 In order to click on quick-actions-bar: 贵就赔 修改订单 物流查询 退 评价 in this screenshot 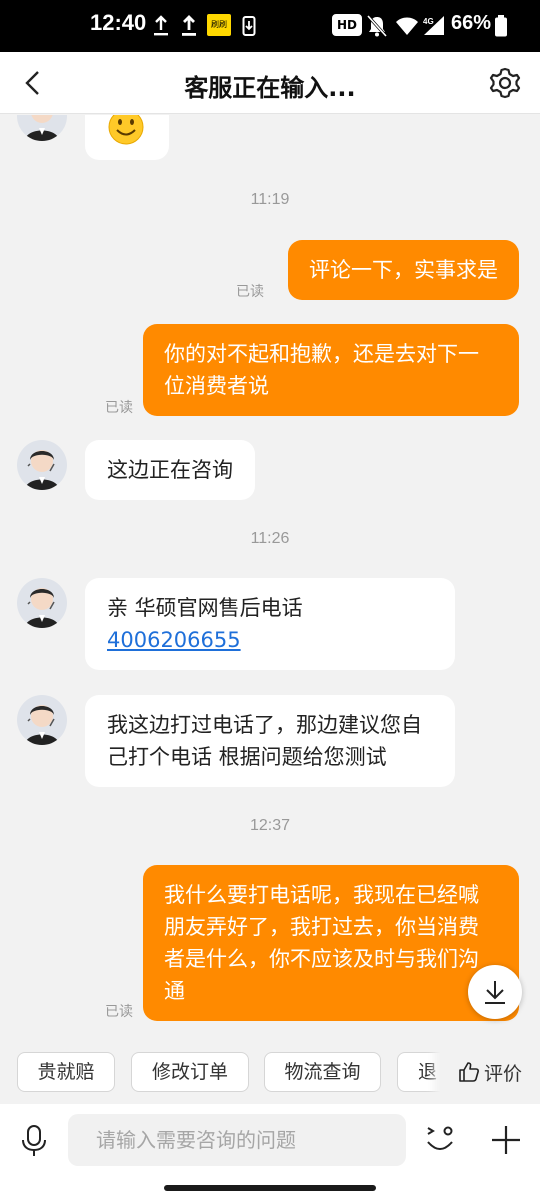, I will do `click(270, 1072)`.